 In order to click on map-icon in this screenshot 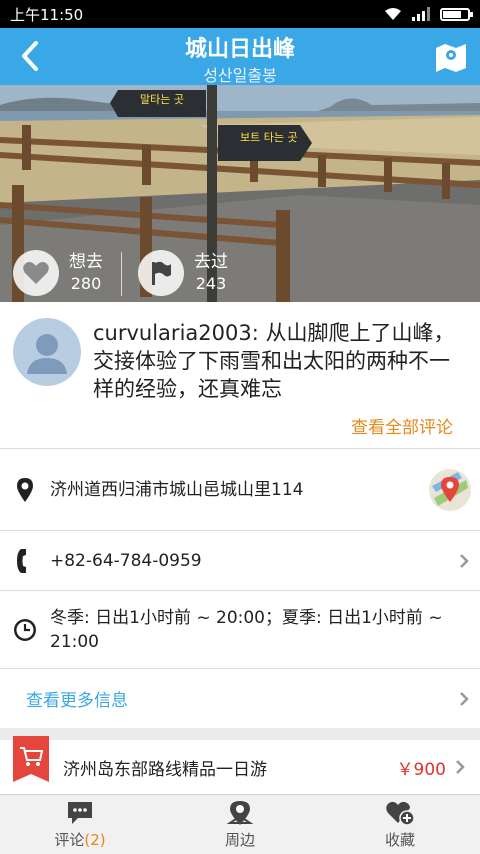, I will do `click(451, 58)`.